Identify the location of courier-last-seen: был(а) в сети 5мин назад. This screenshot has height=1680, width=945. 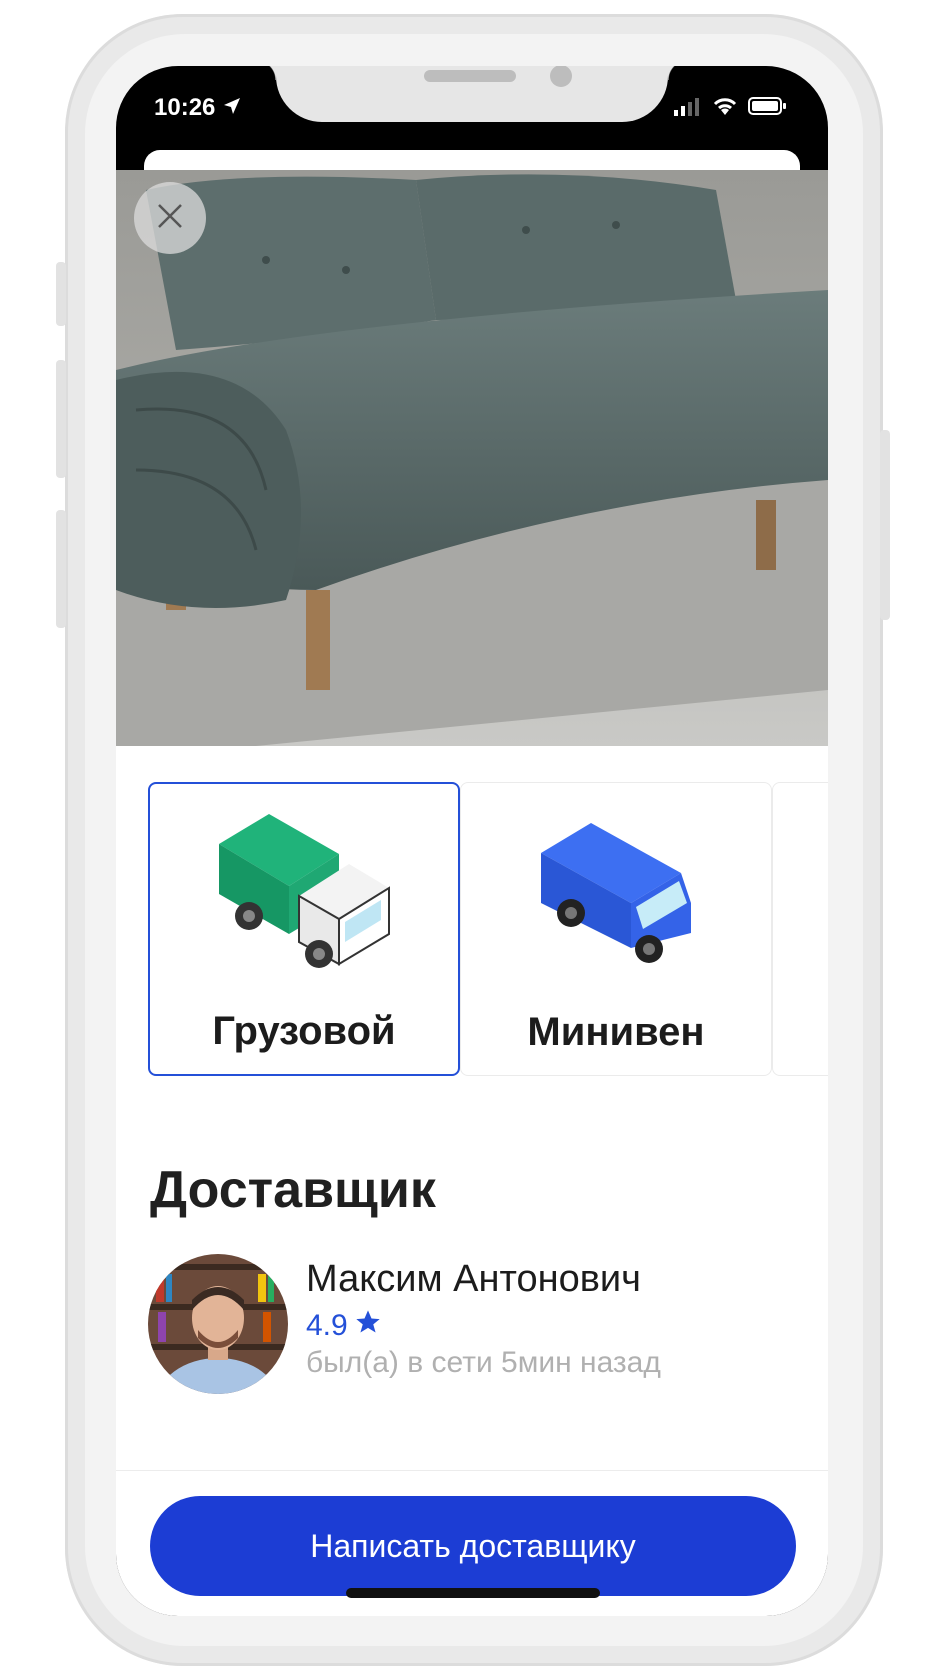
(483, 1362).